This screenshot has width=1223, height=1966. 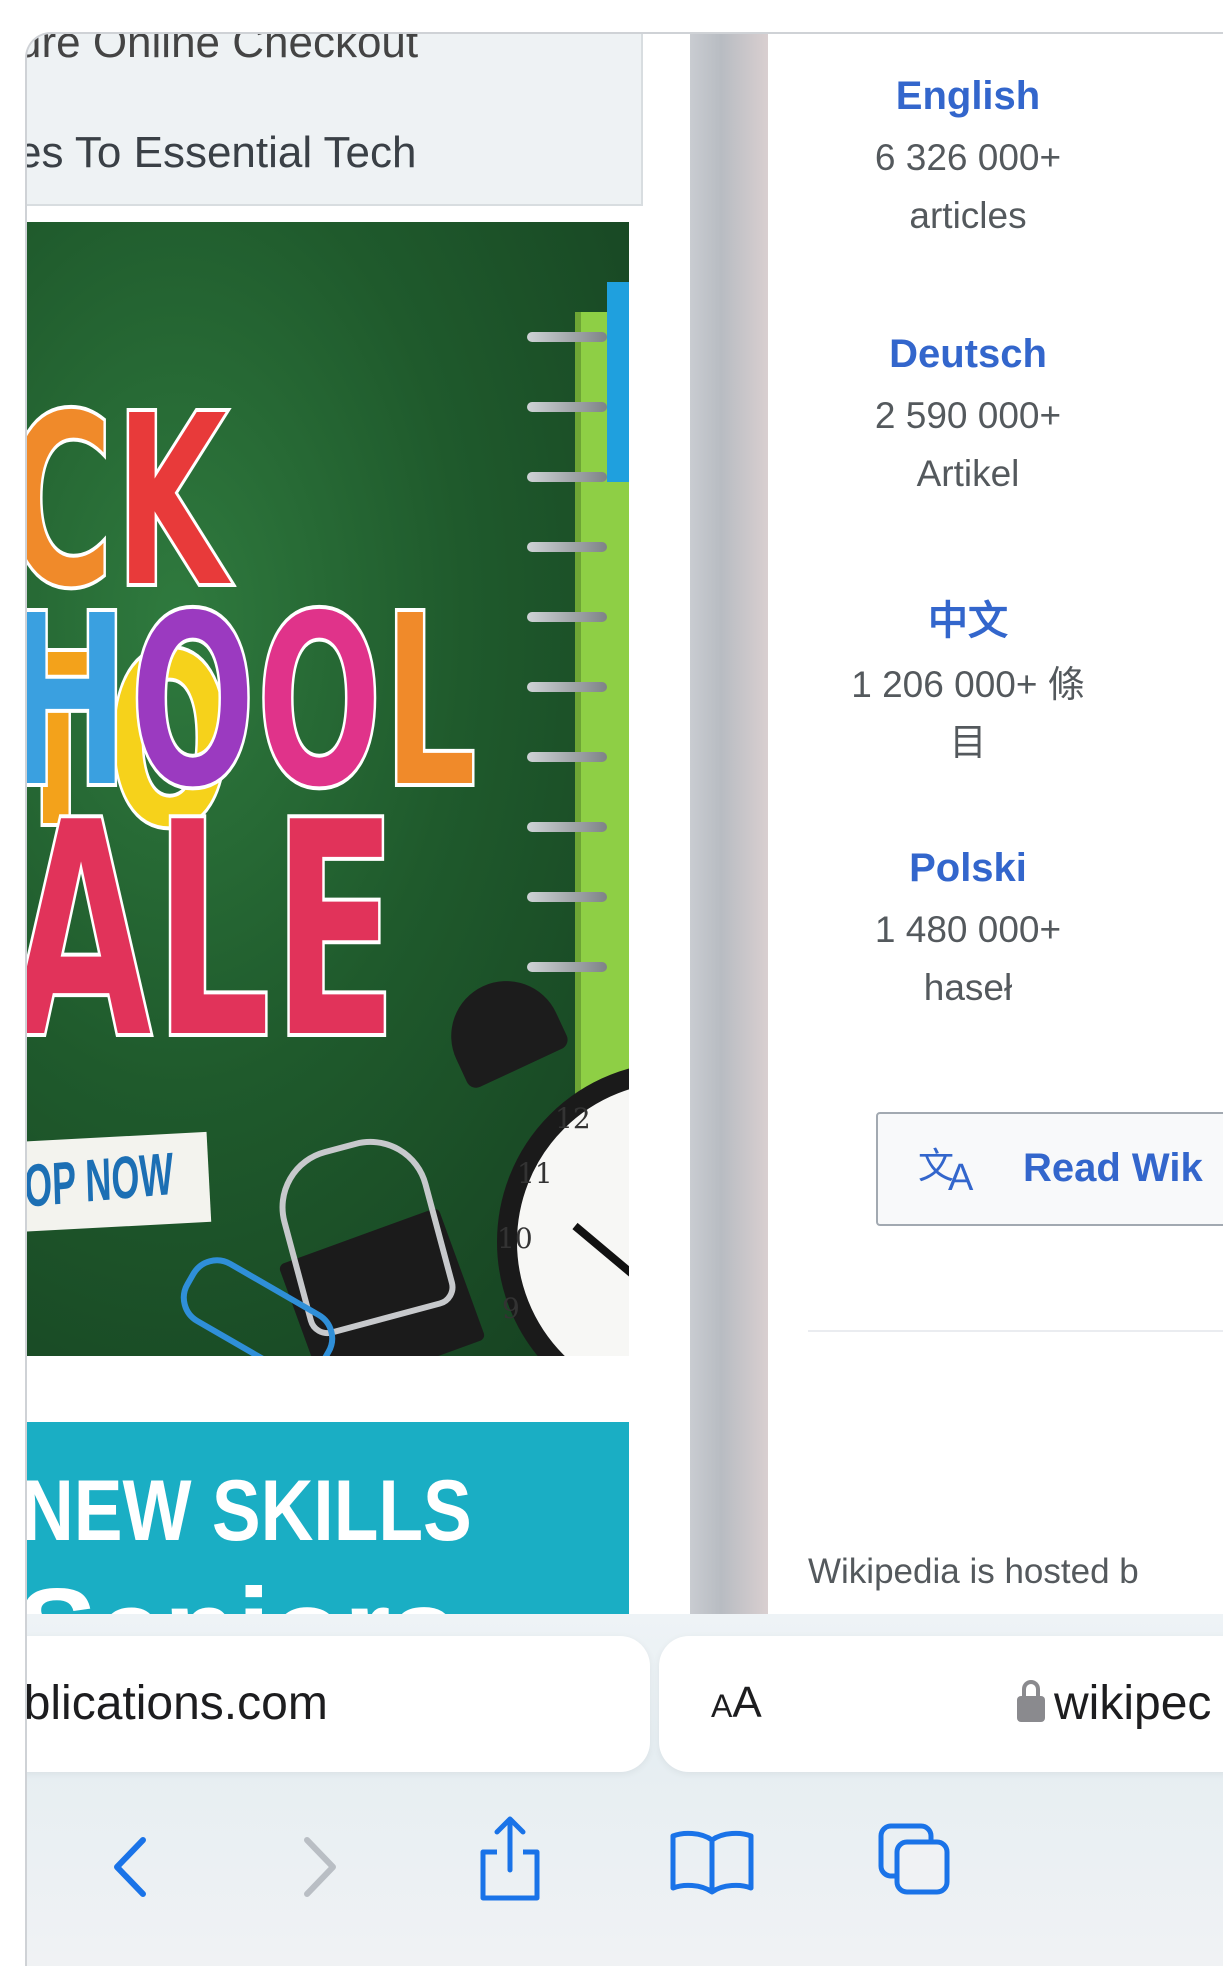 What do you see at coordinates (320, 1869) in the screenshot?
I see `forward-icon` at bounding box center [320, 1869].